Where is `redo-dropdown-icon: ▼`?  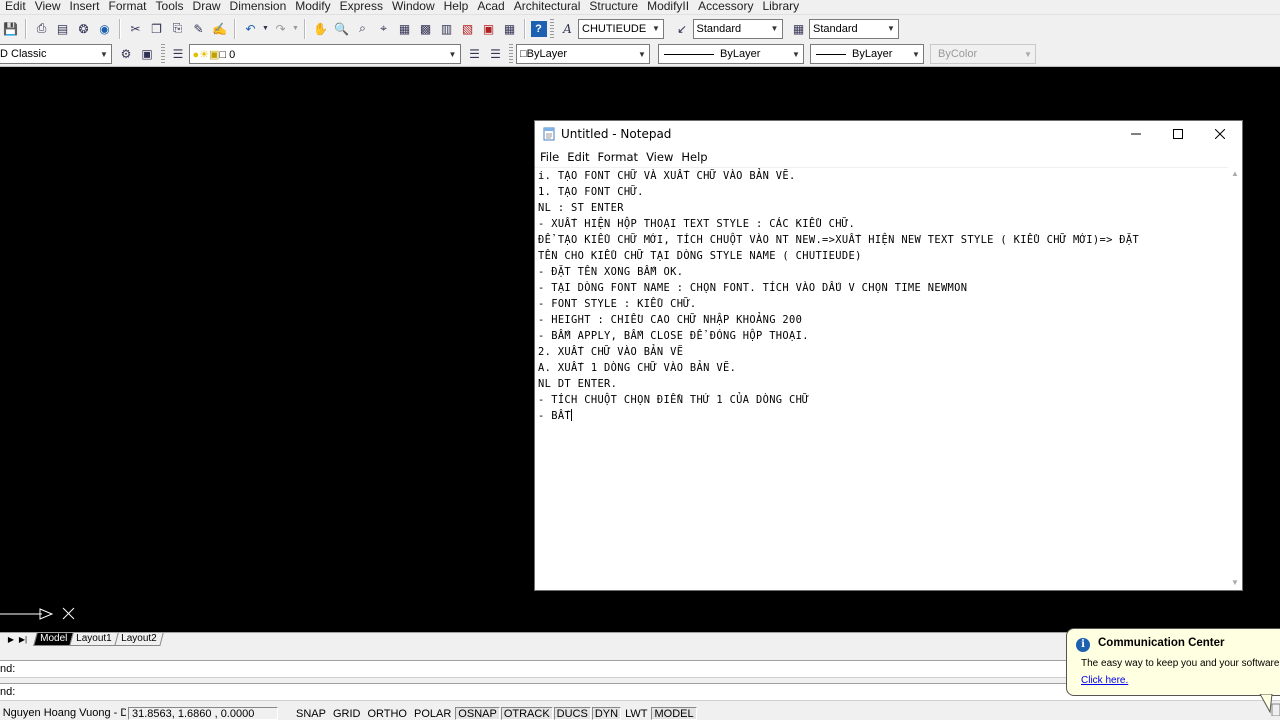 redo-dropdown-icon: ▼ is located at coordinates (296, 29).